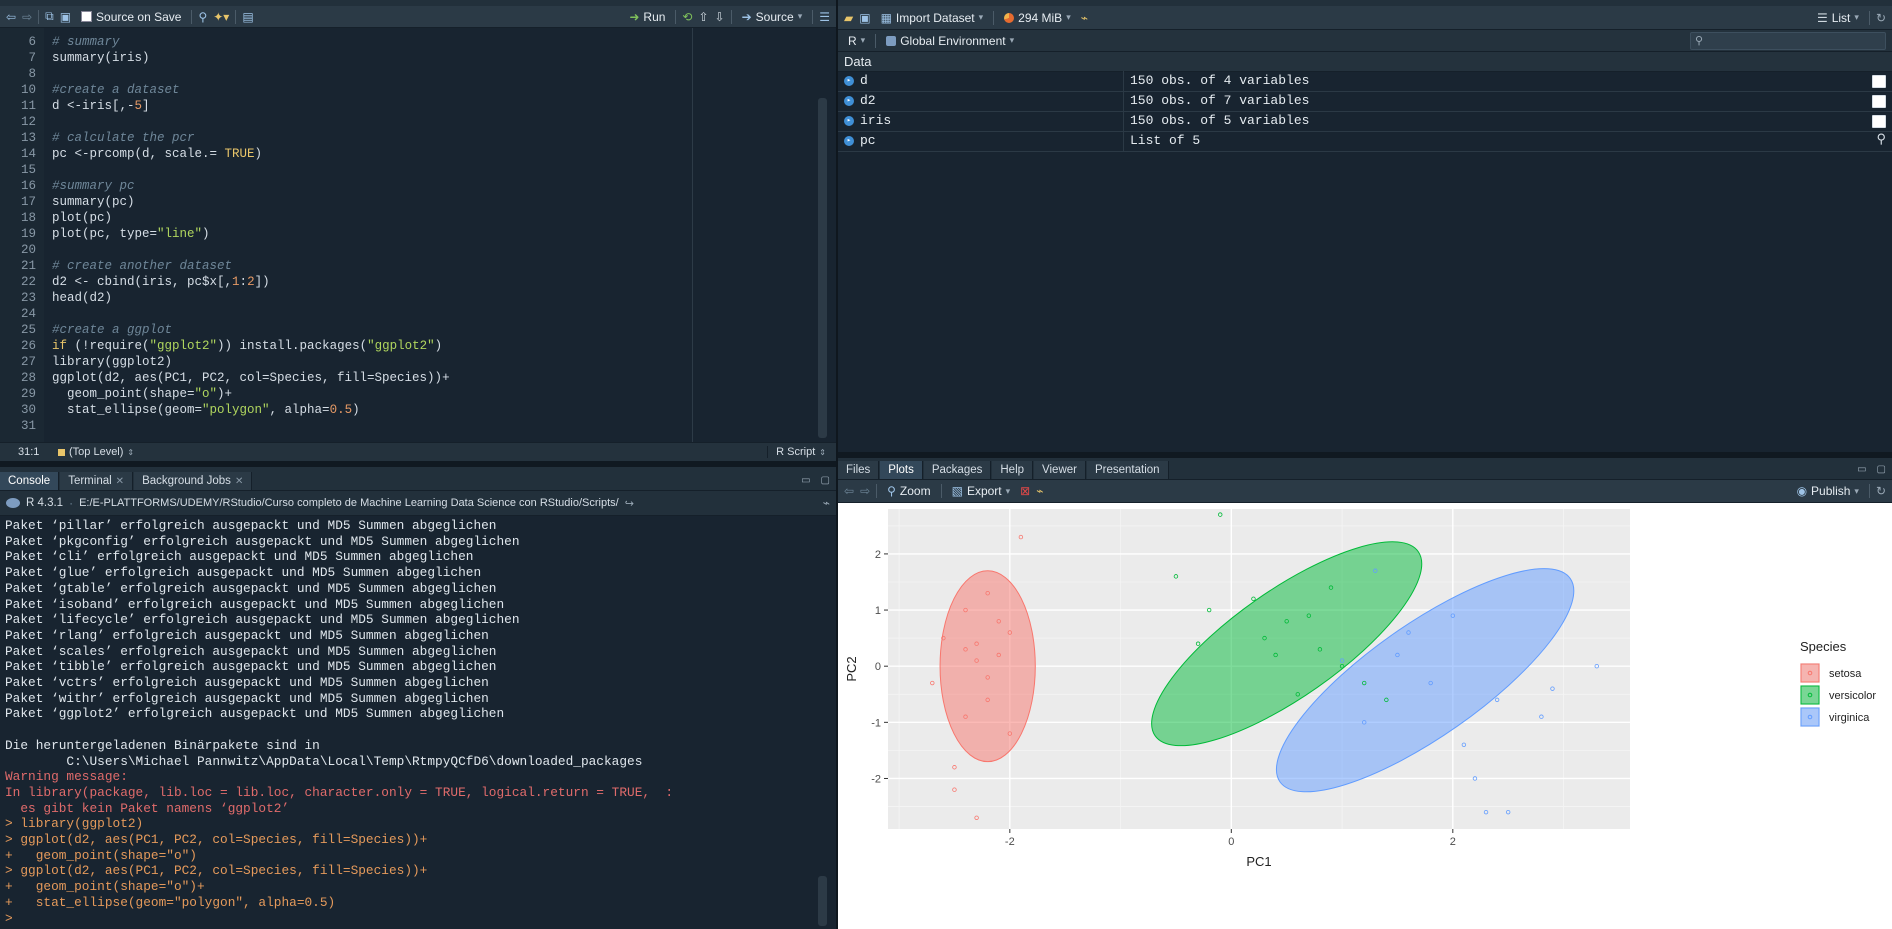 Image resolution: width=1892 pixels, height=929 pixels. I want to click on editor-scrollbar, so click(822, 268).